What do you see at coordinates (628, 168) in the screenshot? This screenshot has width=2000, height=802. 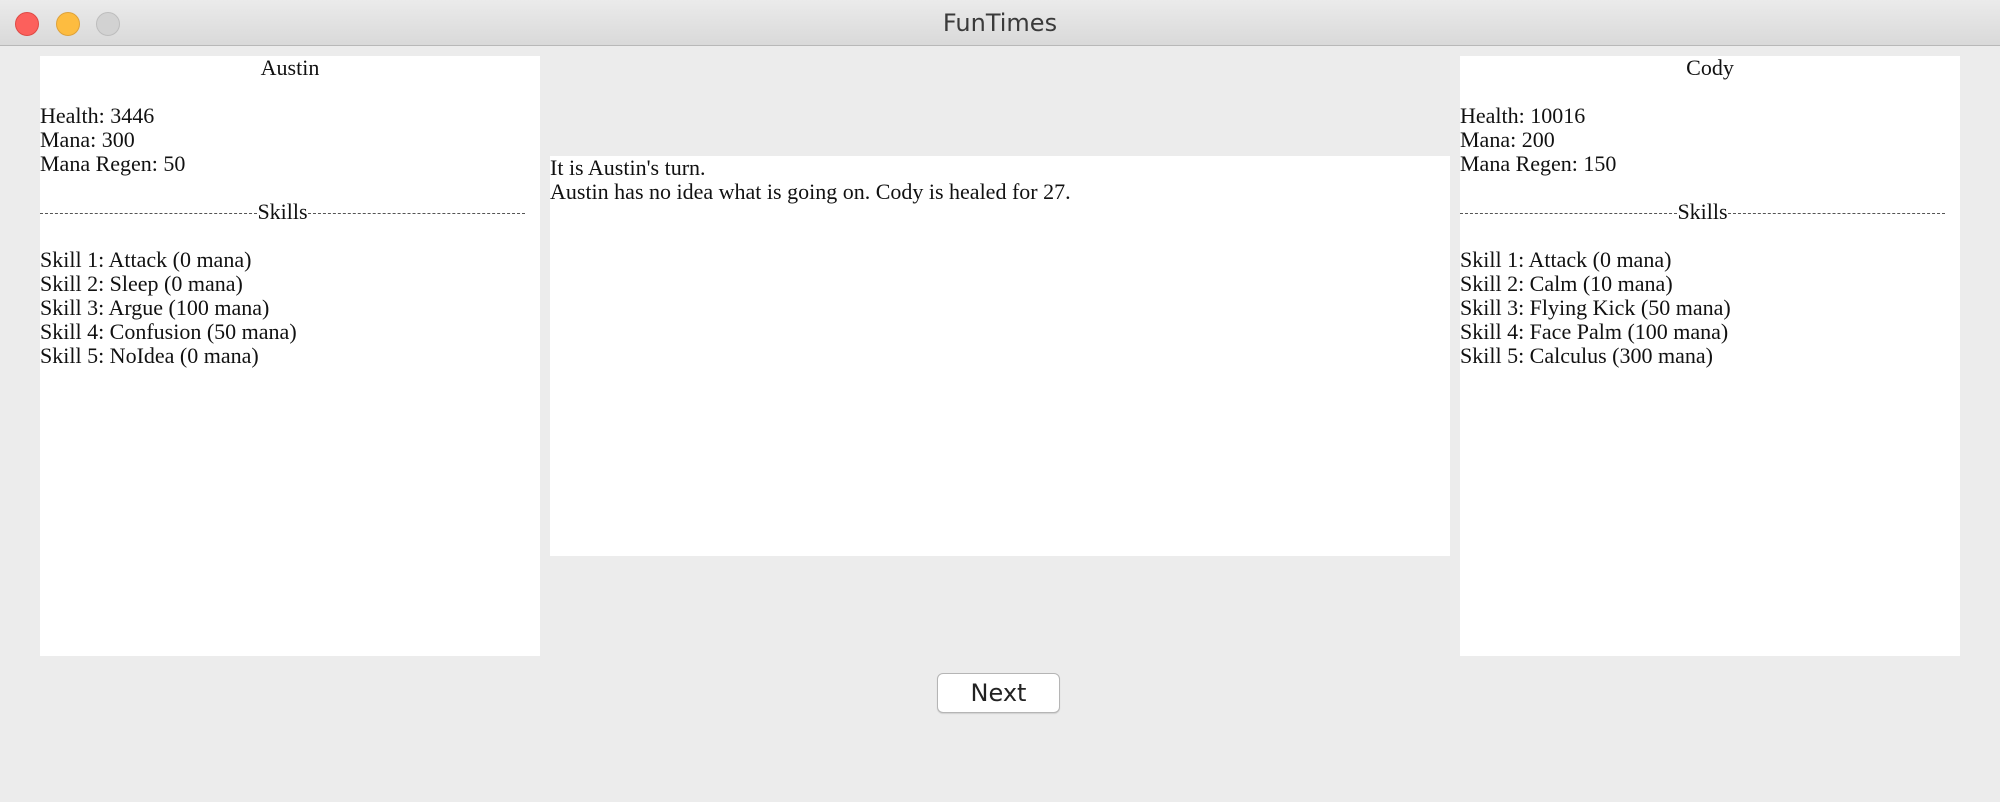 I see `log-line: It is Austin's turn.` at bounding box center [628, 168].